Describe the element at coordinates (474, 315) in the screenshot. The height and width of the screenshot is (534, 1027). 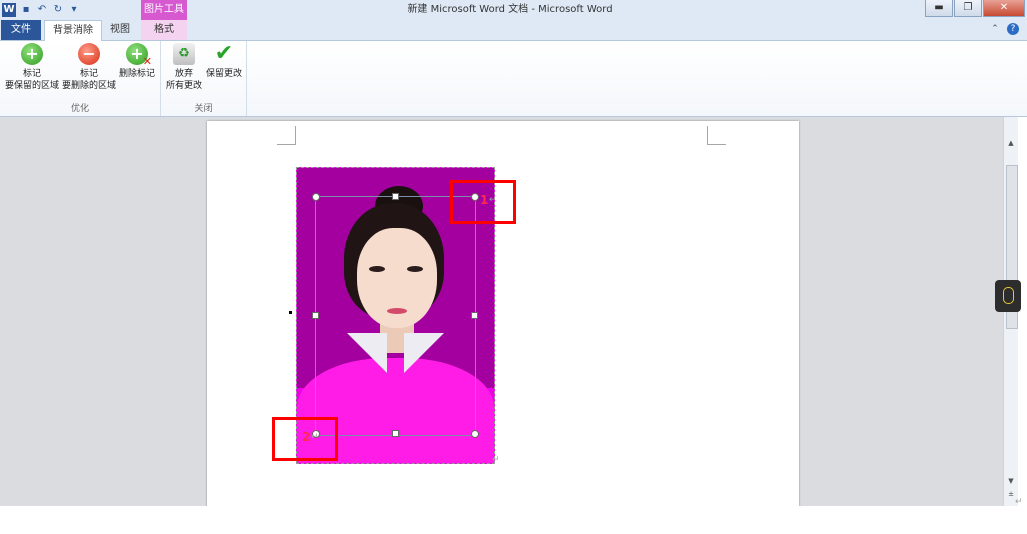
I see `marquee-handle-right` at that location.